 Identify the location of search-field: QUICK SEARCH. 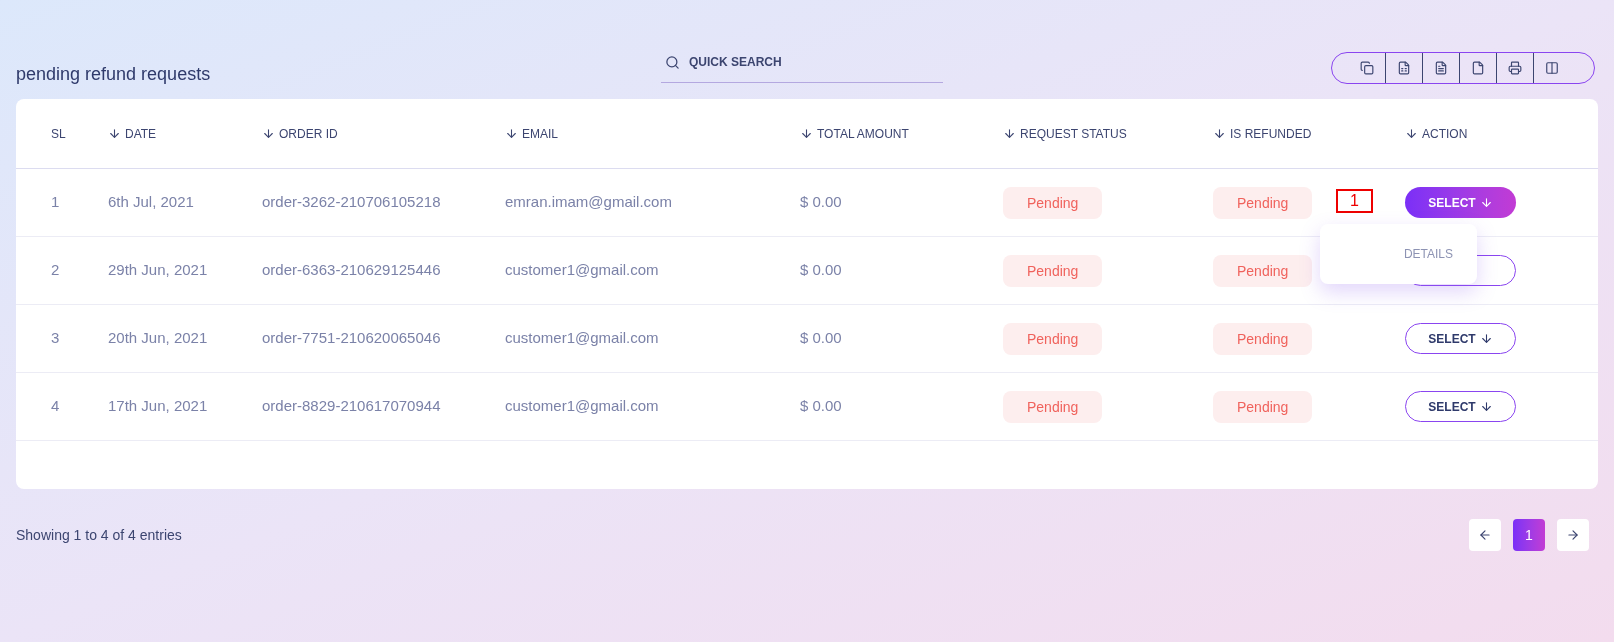
(802, 68).